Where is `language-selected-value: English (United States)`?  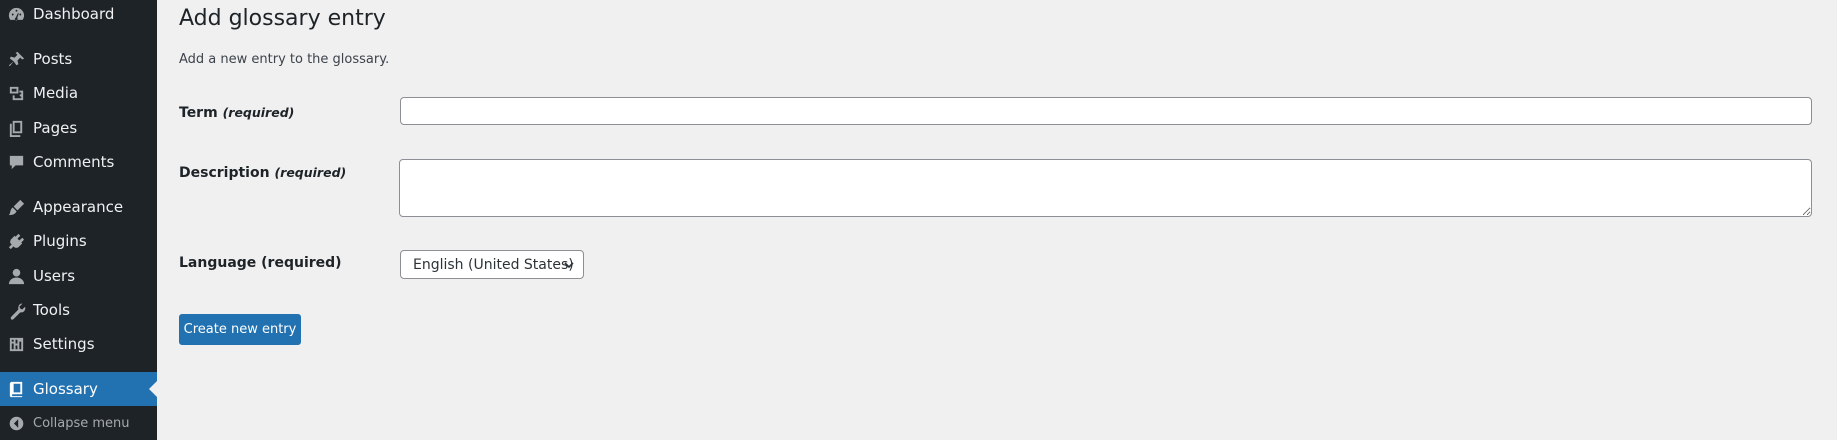 language-selected-value: English (United States) is located at coordinates (493, 264).